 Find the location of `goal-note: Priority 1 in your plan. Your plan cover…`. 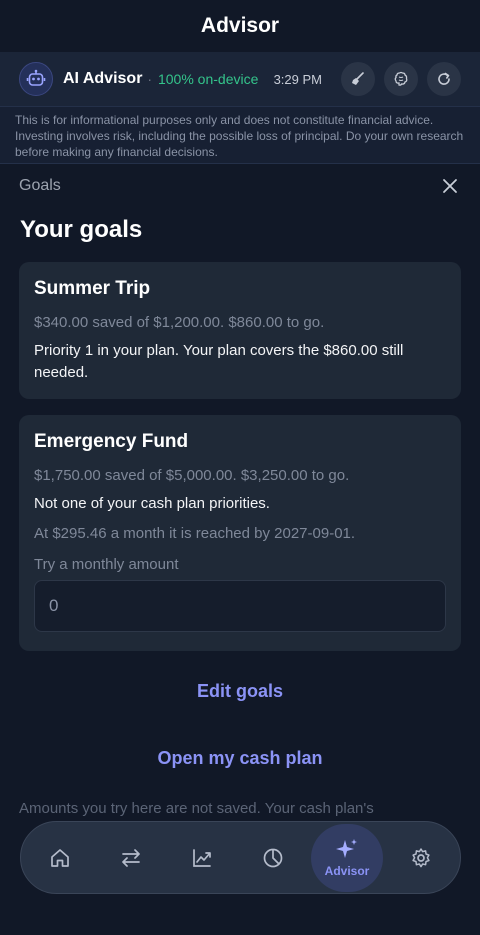

goal-note: Priority 1 in your plan. Your plan cover… is located at coordinates (219, 361).